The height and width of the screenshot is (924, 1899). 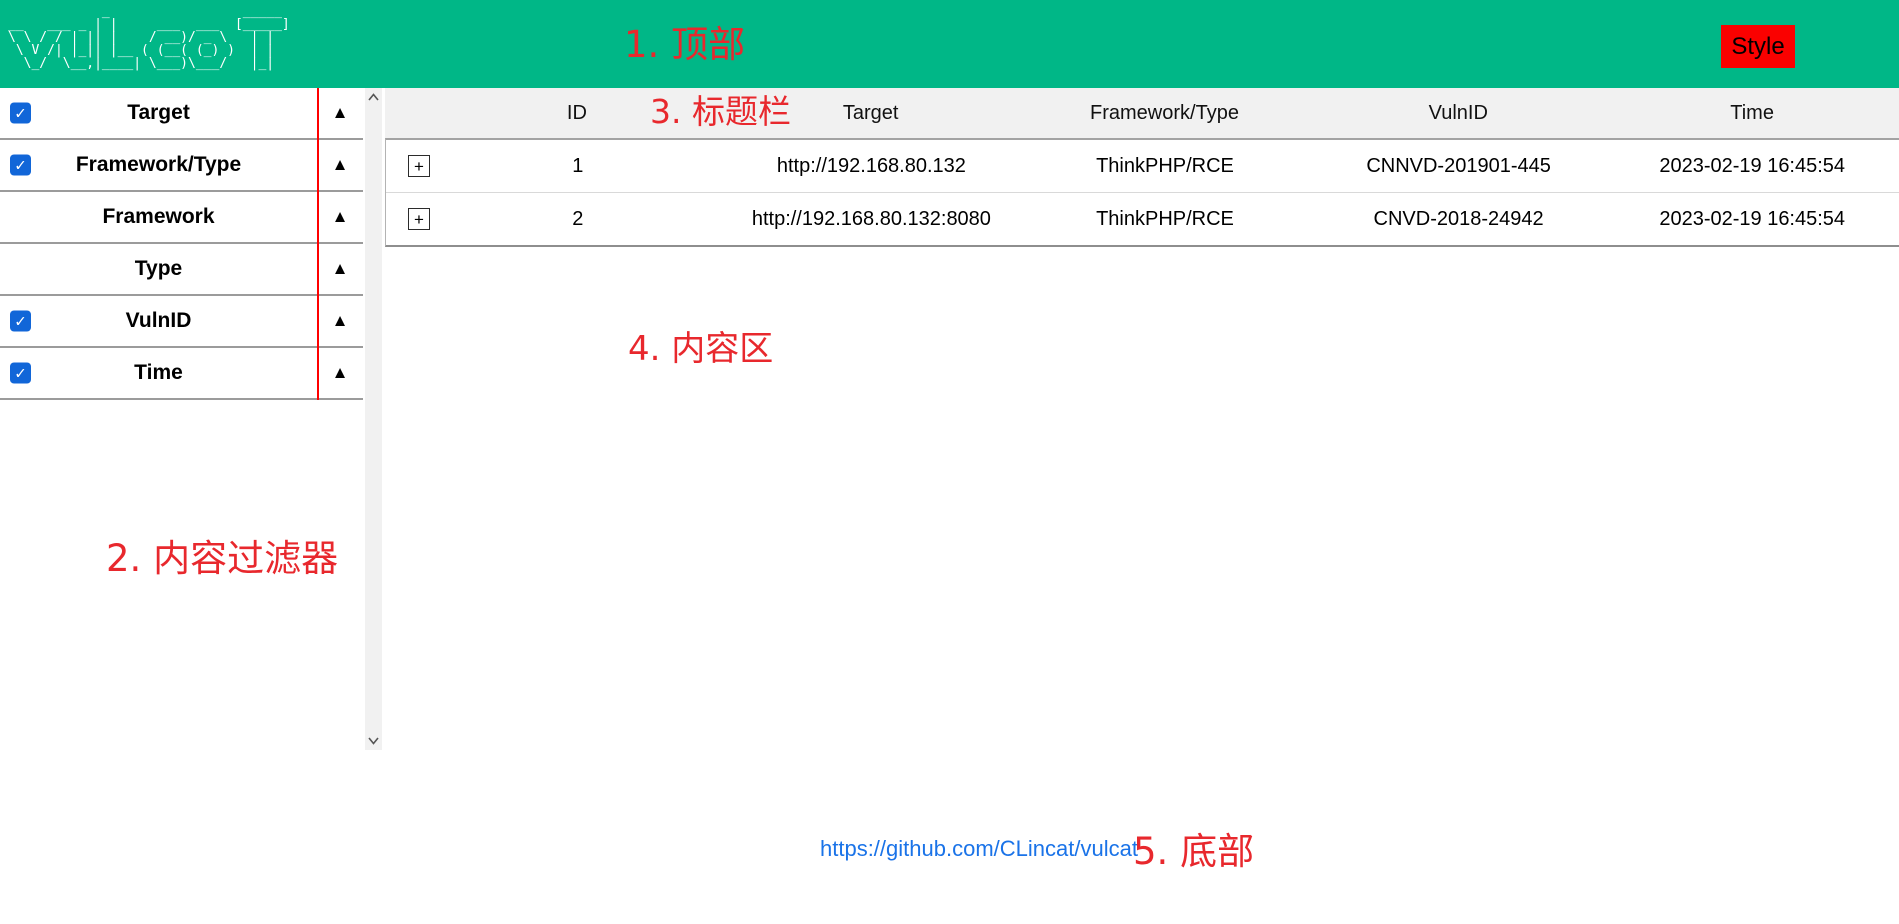 What do you see at coordinates (158, 112) in the screenshot?
I see `filter-label: Target` at bounding box center [158, 112].